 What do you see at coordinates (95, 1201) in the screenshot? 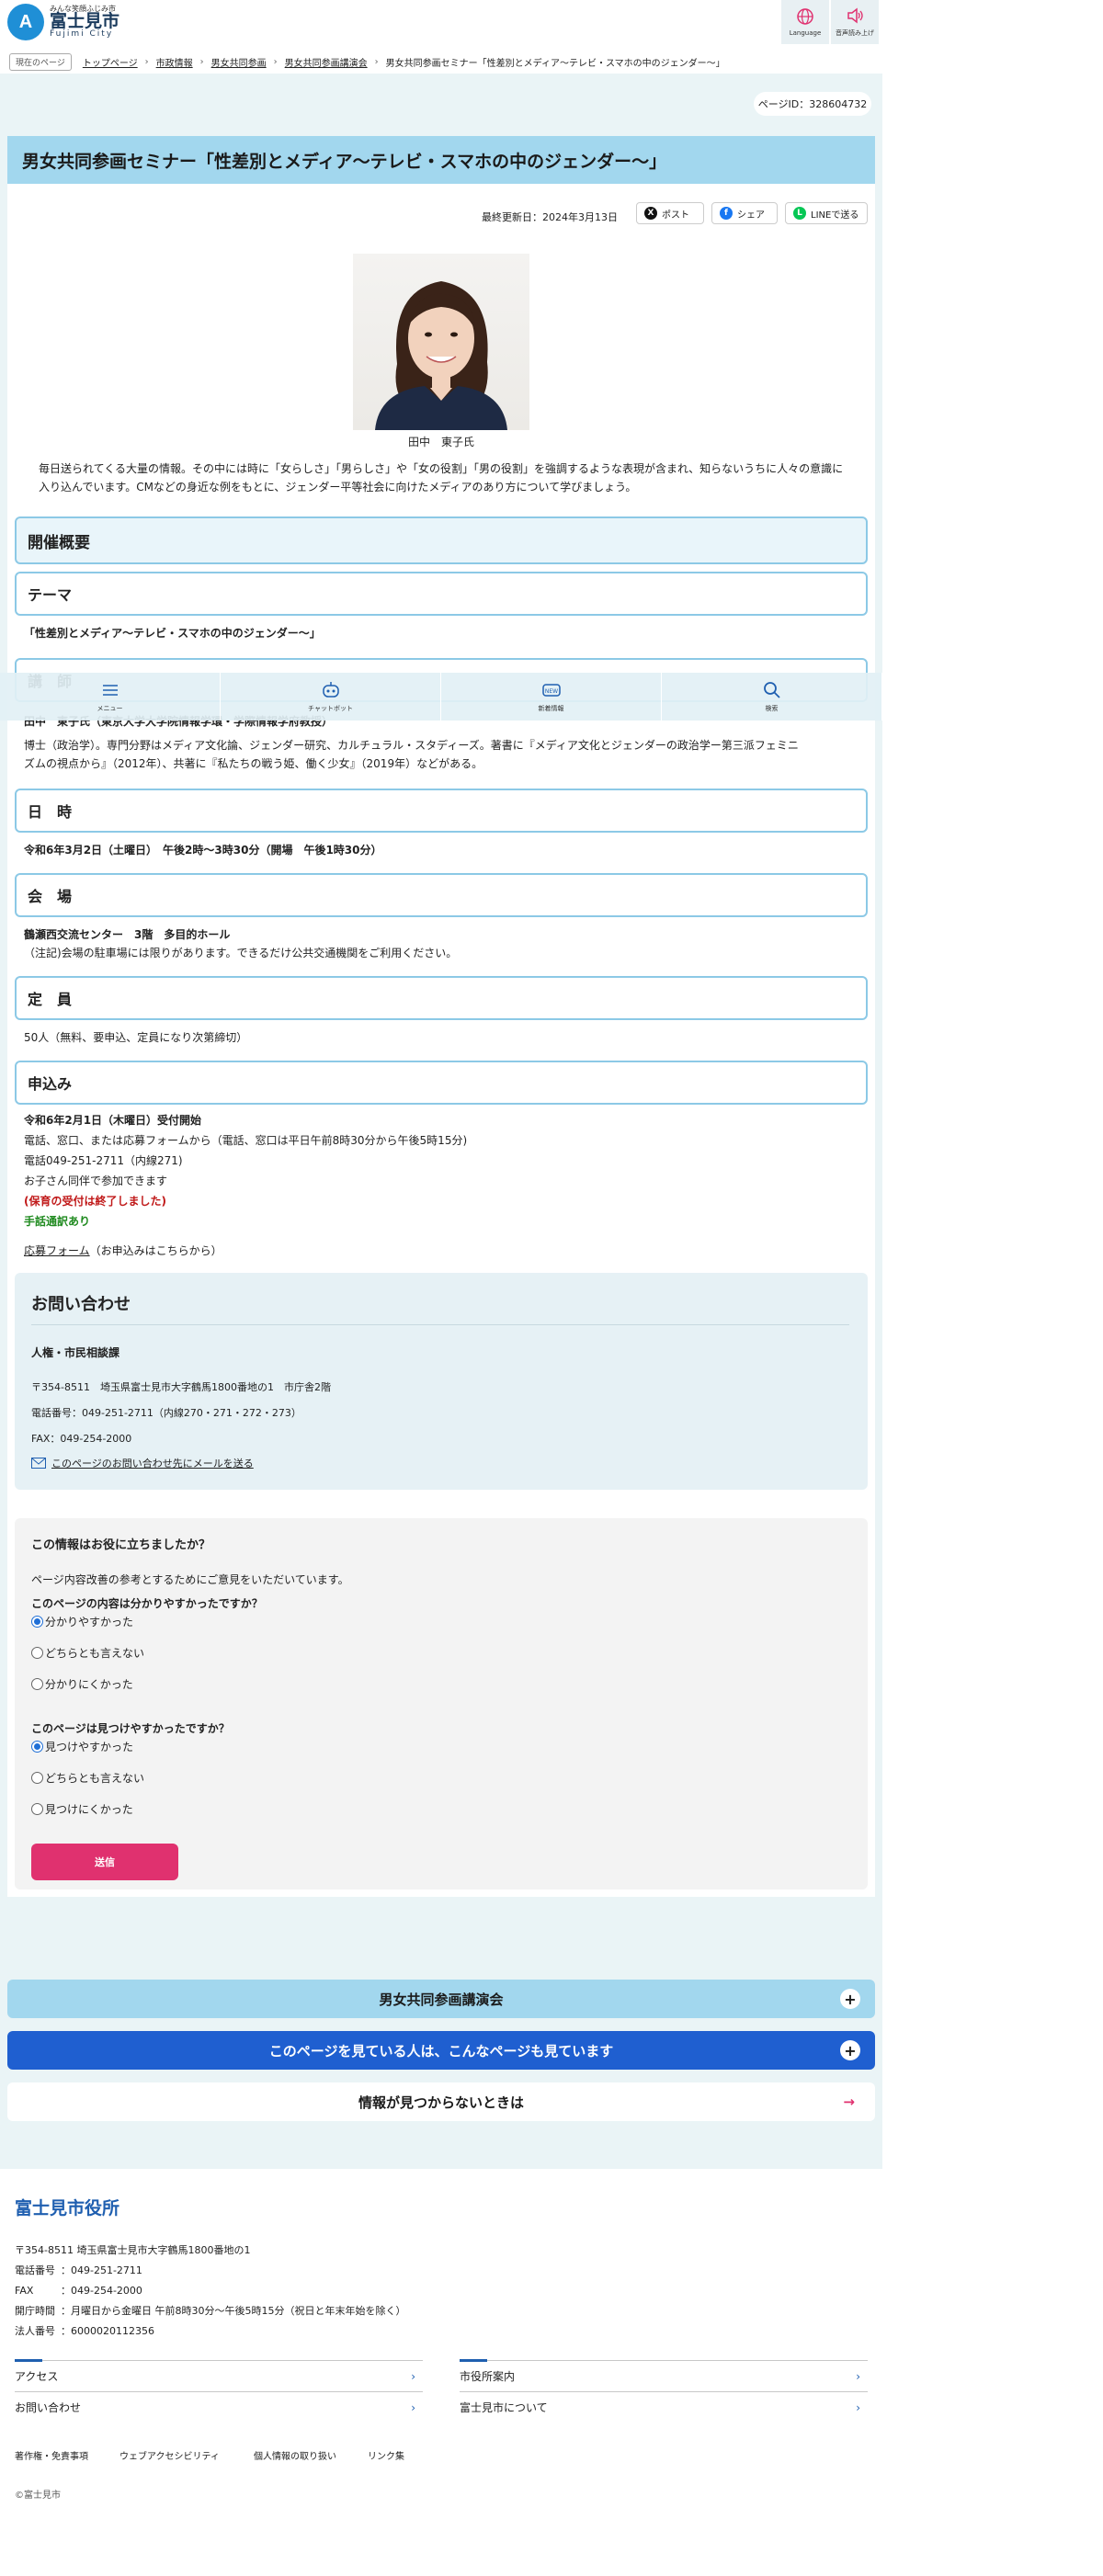
I see `childcare-closed-notice: (保育の受付は終了しました)` at bounding box center [95, 1201].